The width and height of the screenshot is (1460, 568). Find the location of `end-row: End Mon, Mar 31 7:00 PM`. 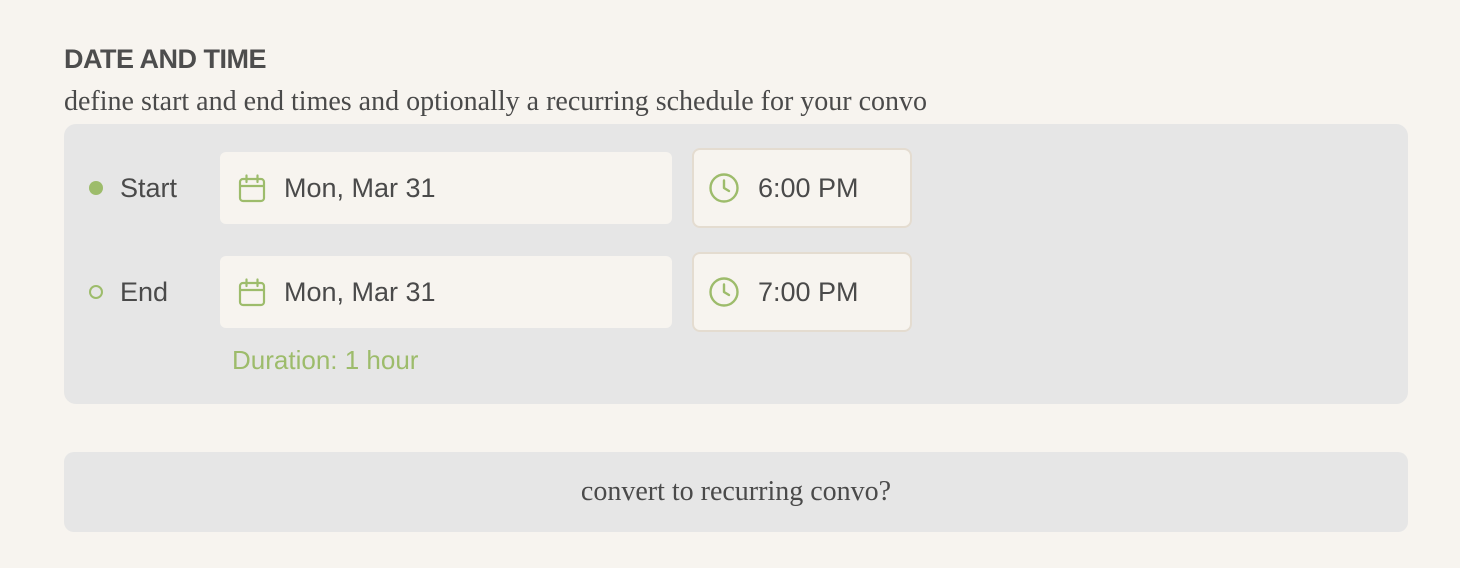

end-row: End Mon, Mar 31 7:00 PM is located at coordinates (736, 292).